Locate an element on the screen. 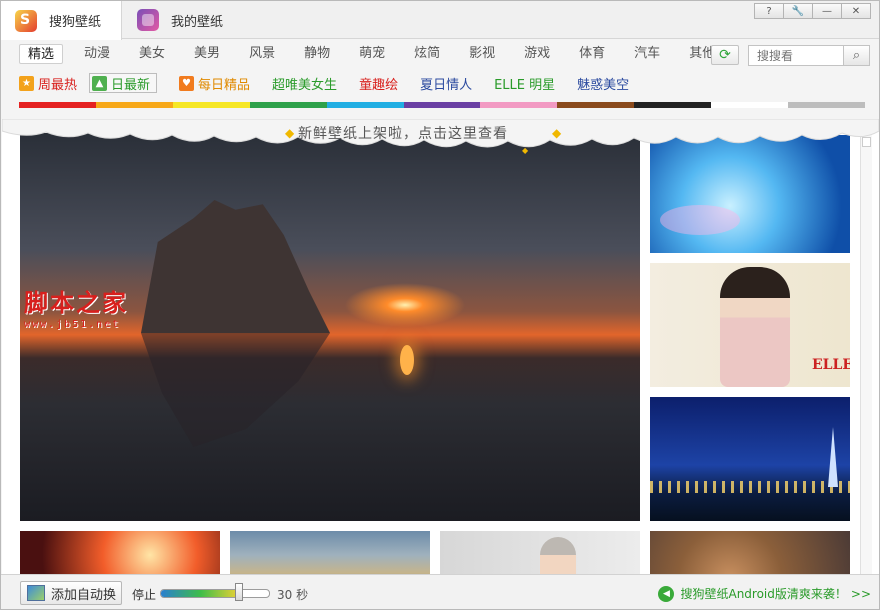 The image size is (880, 610). scrollbar is located at coordinates (866, 353).